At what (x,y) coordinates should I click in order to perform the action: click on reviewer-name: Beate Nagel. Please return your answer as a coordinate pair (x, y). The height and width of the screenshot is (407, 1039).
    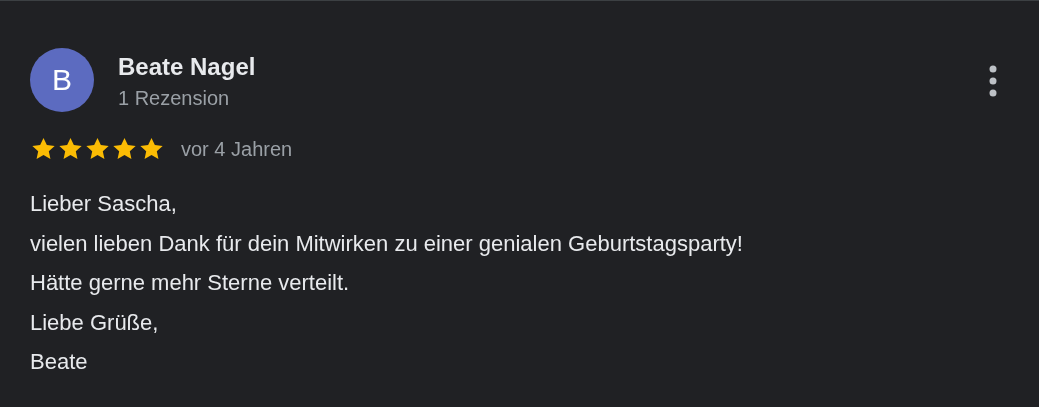
    Looking at the image, I should click on (553, 67).